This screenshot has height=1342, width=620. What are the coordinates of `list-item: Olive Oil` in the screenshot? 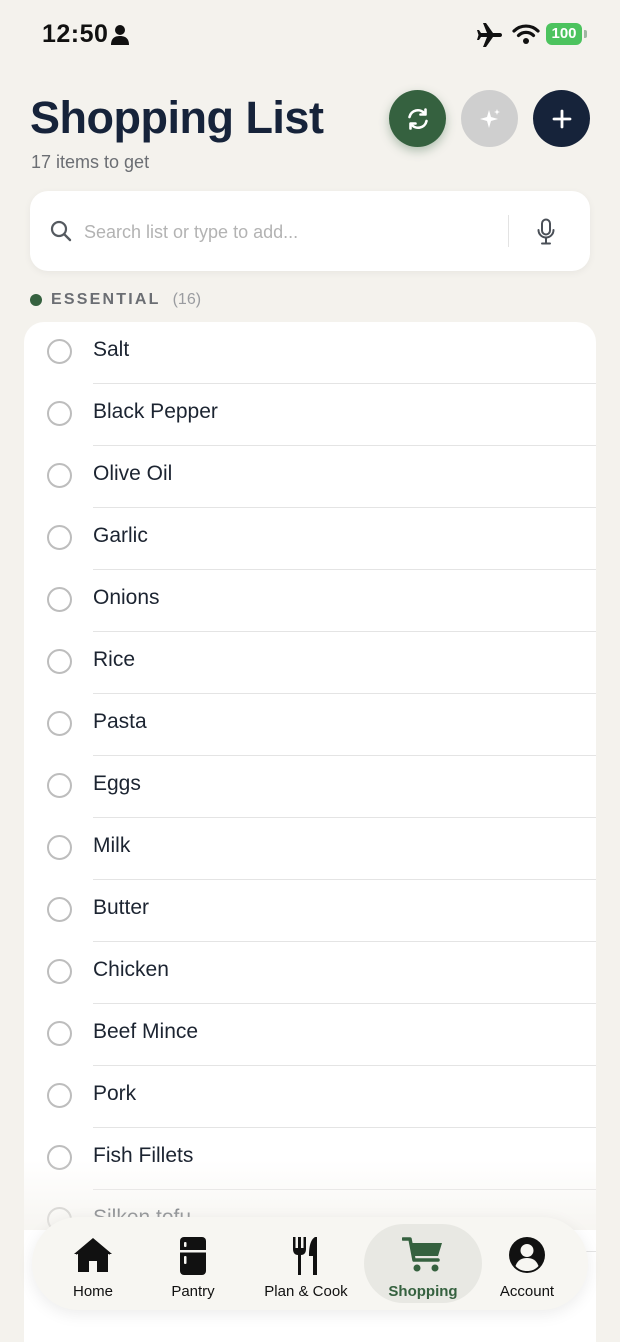 It's located at (310, 477).